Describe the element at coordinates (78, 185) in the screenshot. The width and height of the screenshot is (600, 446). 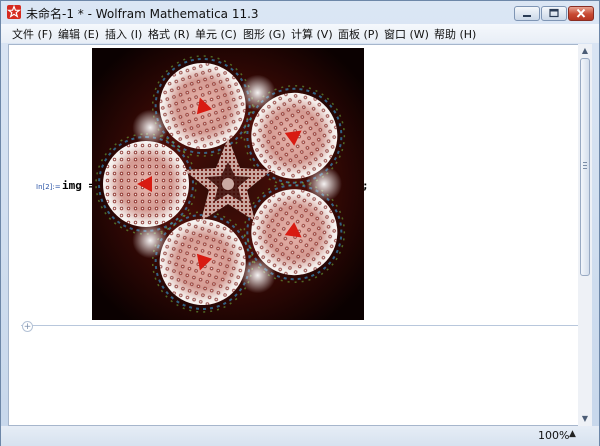
I see `input-code: img =` at that location.